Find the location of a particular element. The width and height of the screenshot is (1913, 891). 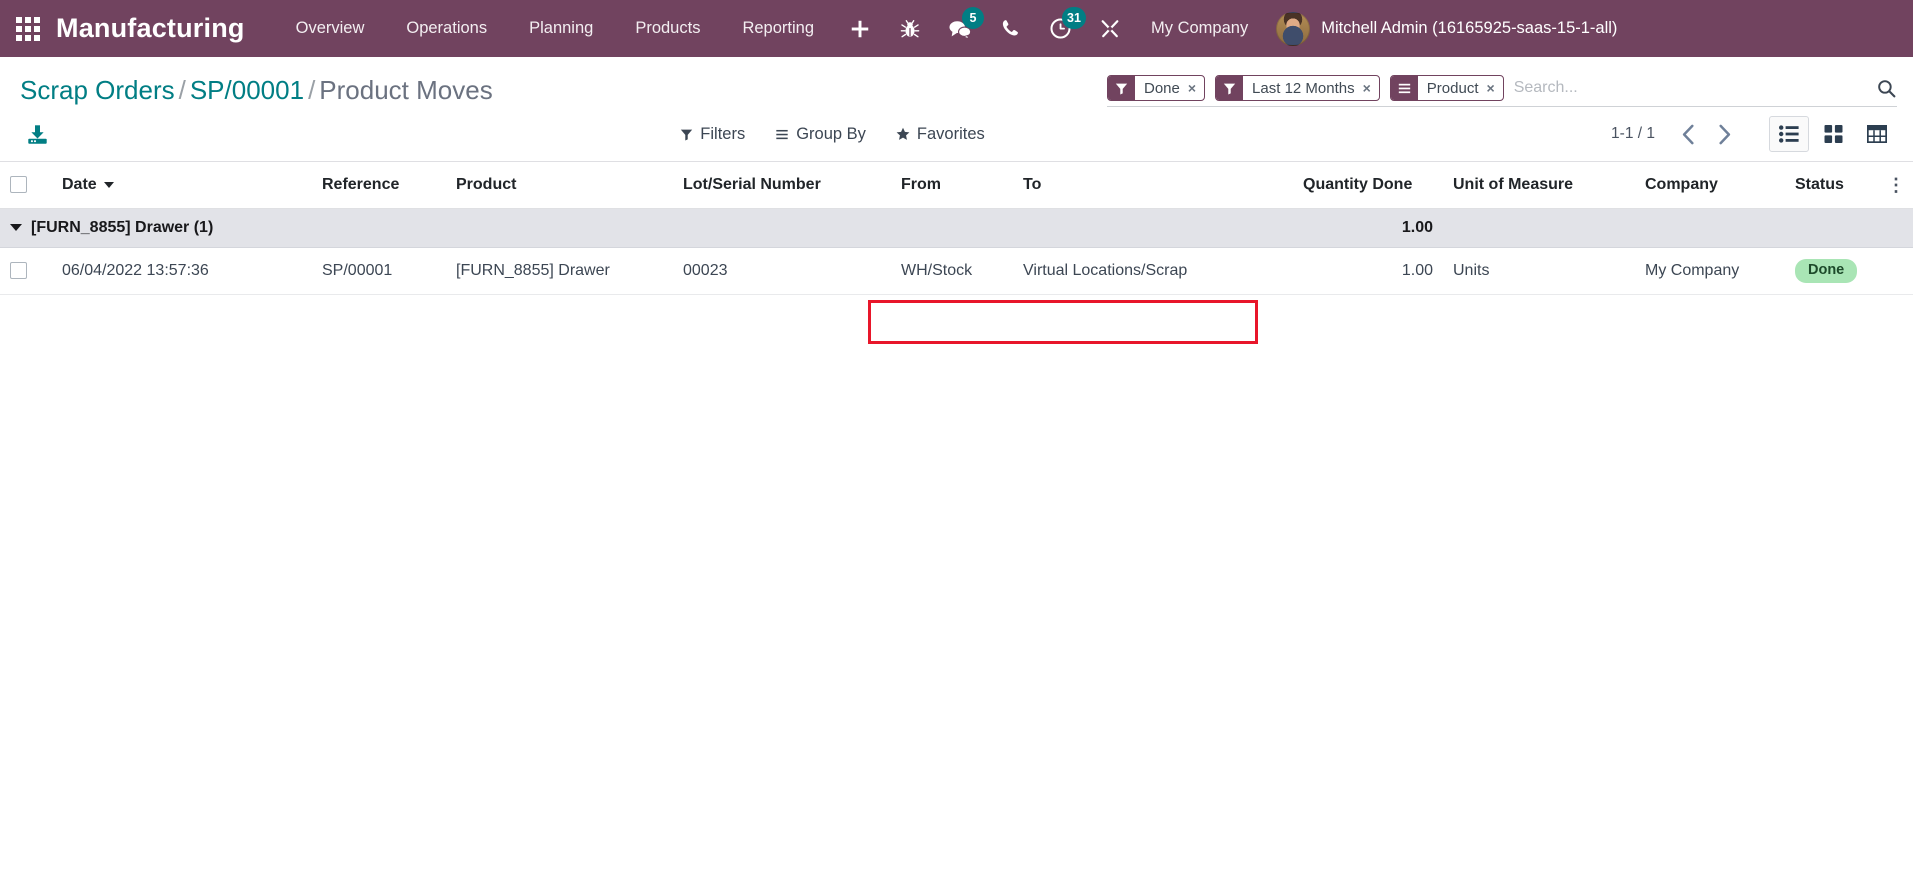

breadcrumb-item-product-moves: Product Moves is located at coordinates (406, 90).